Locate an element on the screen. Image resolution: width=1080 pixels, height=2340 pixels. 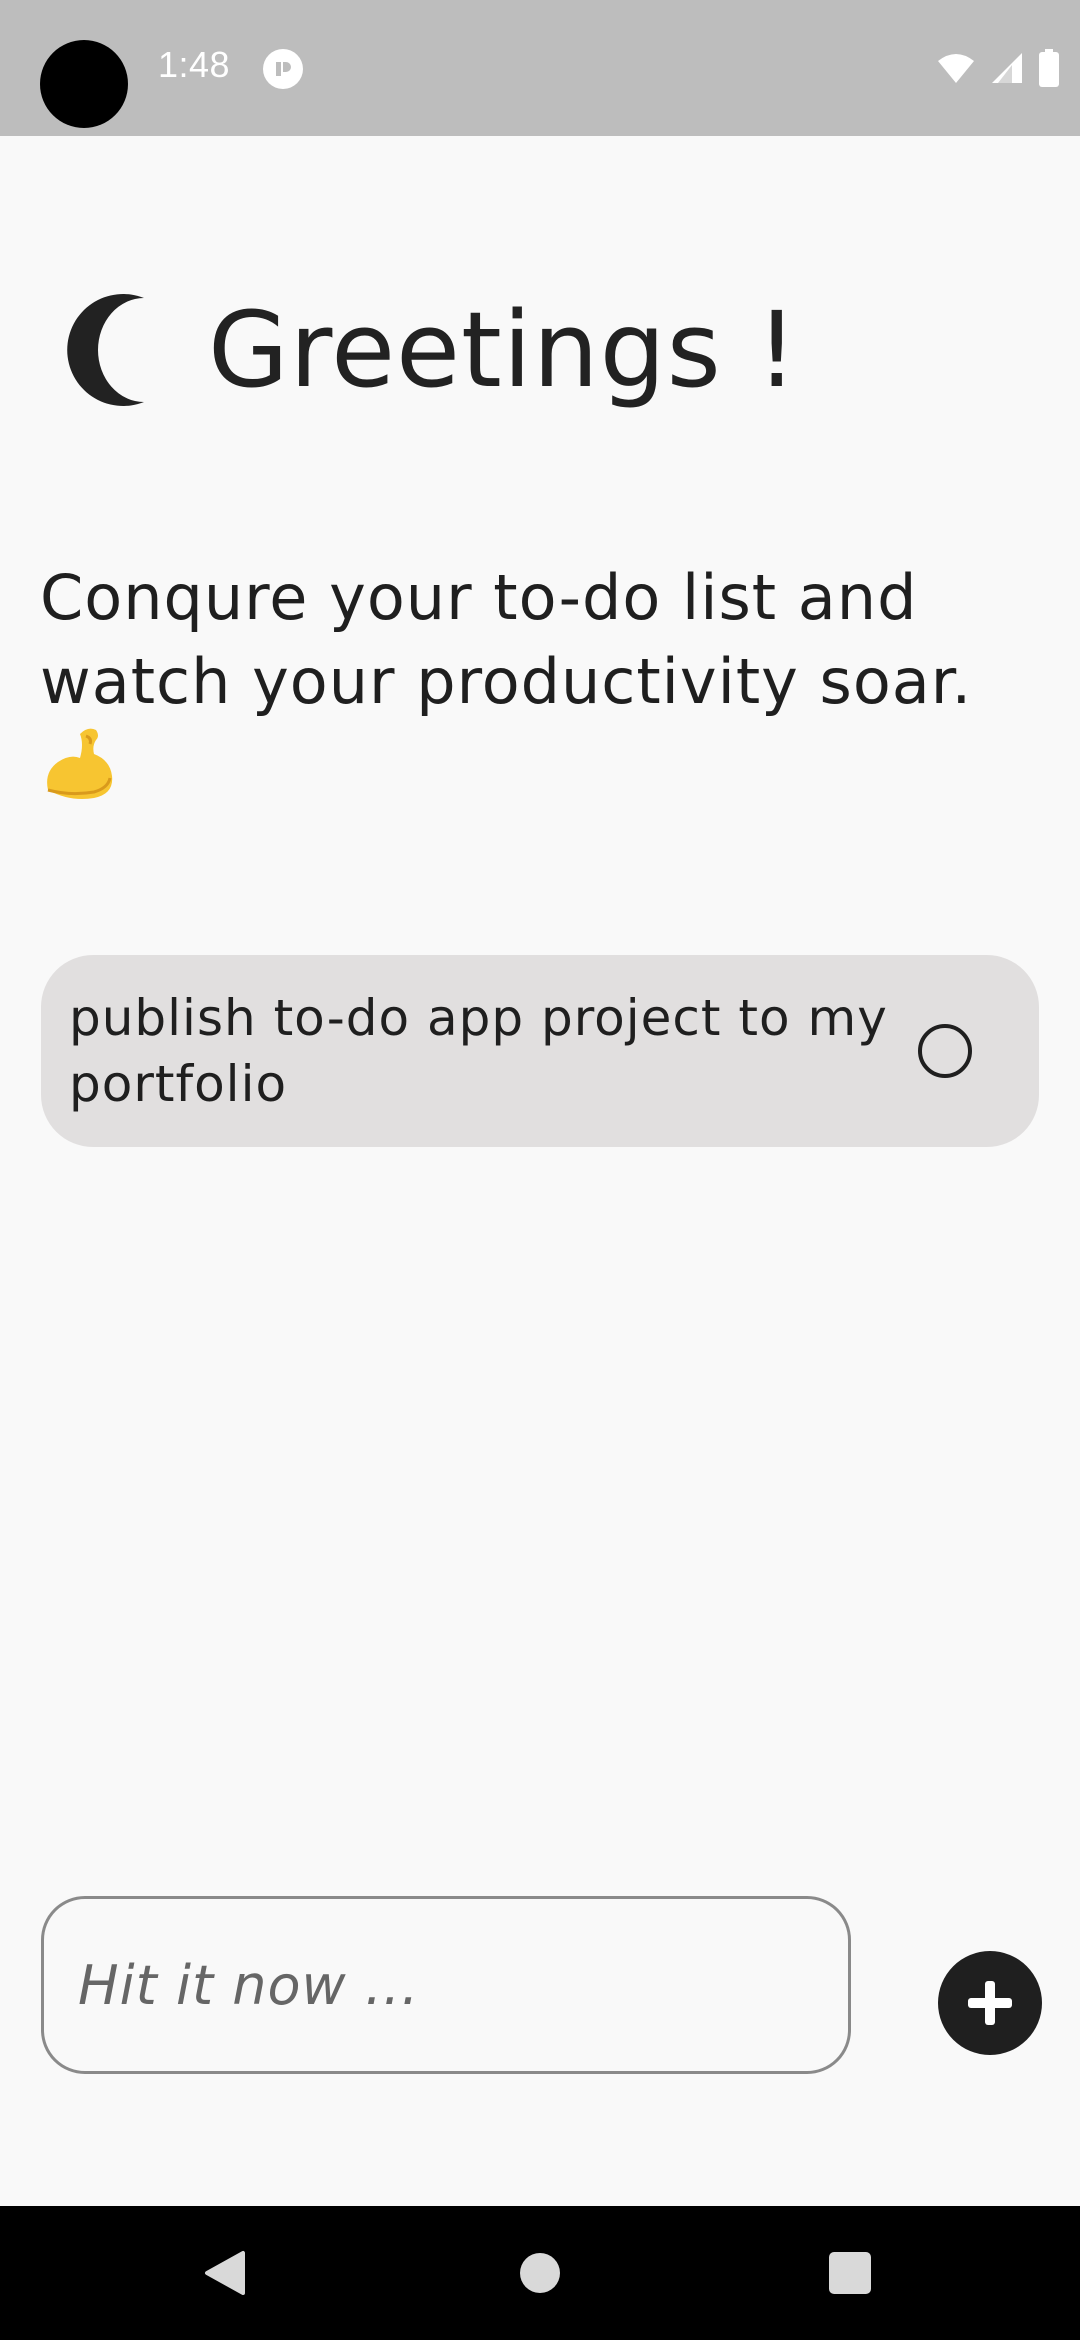
signal-icon is located at coordinates (1007, 68).